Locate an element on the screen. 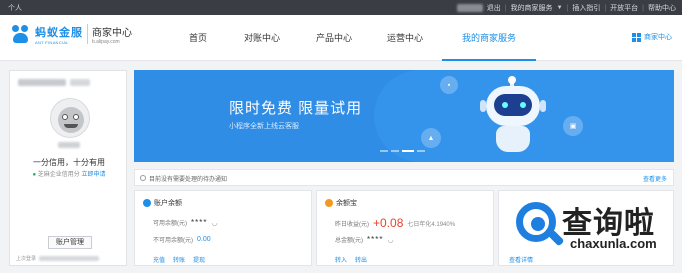 The image size is (682, 273). transfer-in-link: 转入 is located at coordinates (341, 259).